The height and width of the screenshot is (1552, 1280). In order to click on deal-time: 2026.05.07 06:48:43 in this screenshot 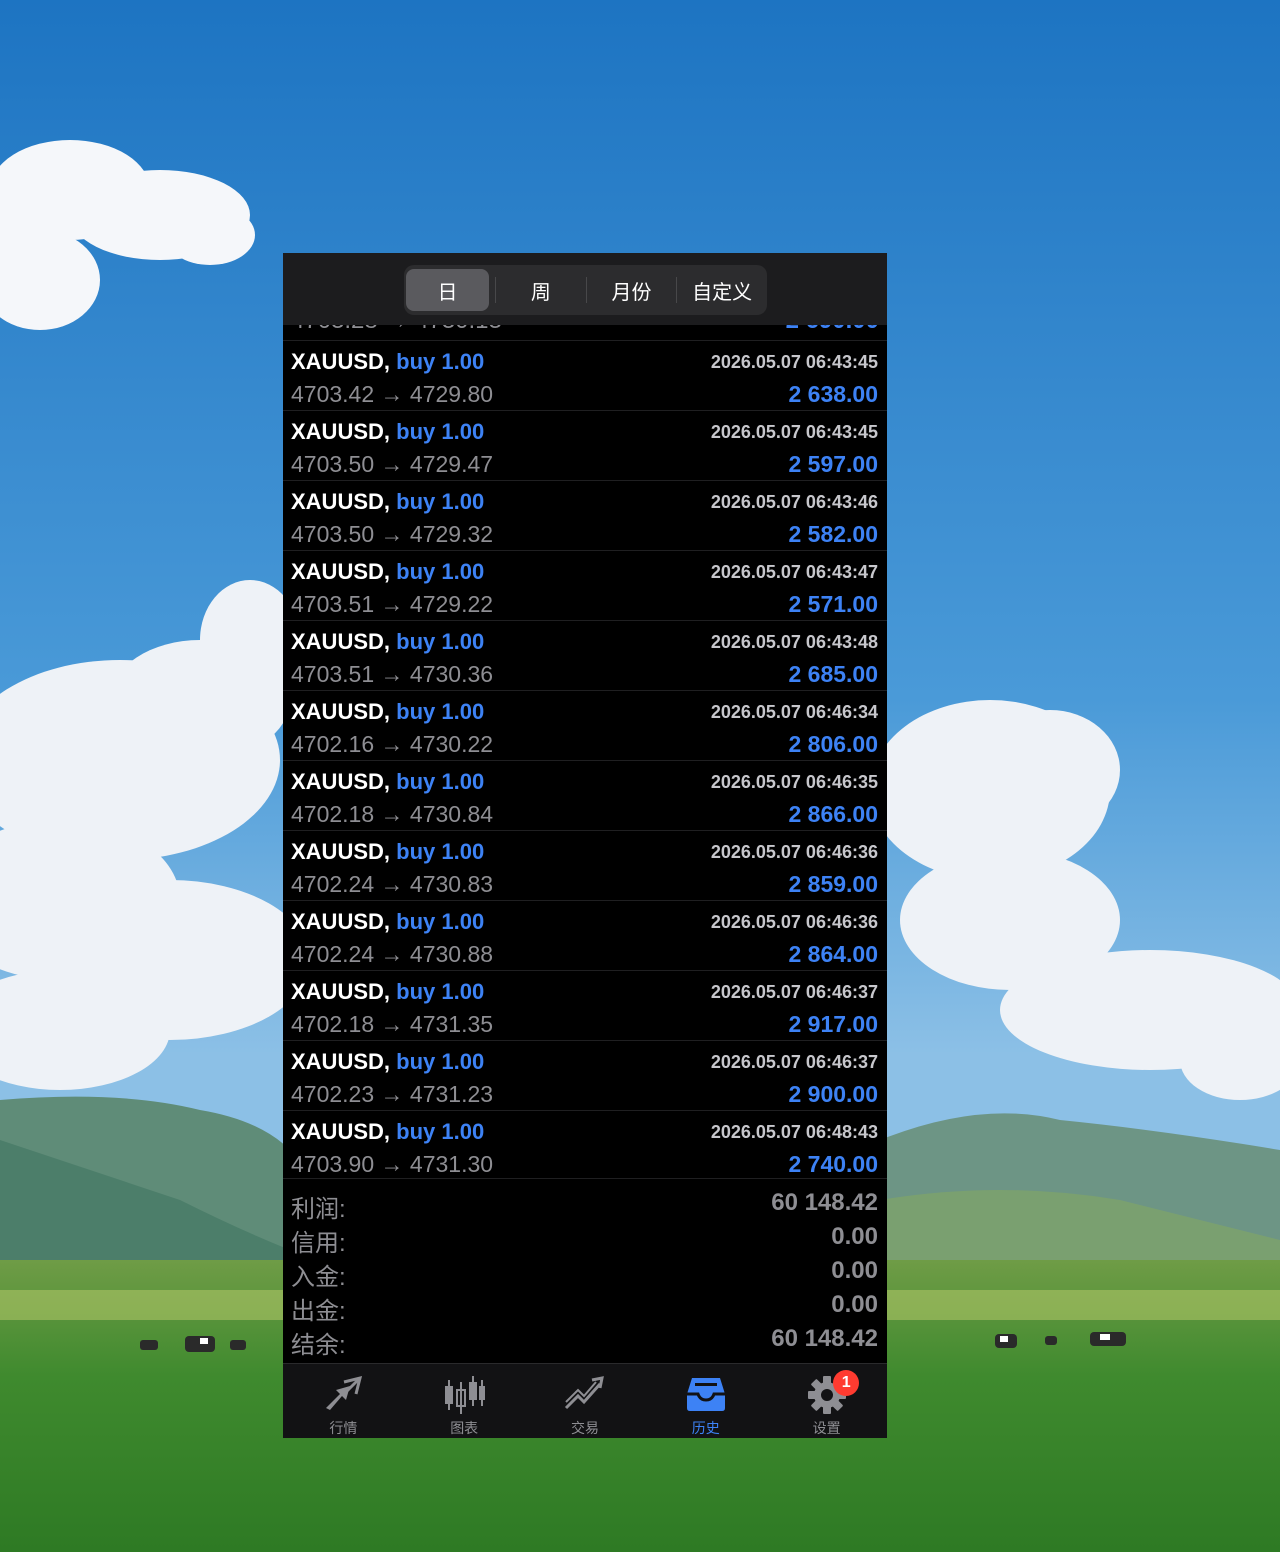, I will do `click(794, 1132)`.